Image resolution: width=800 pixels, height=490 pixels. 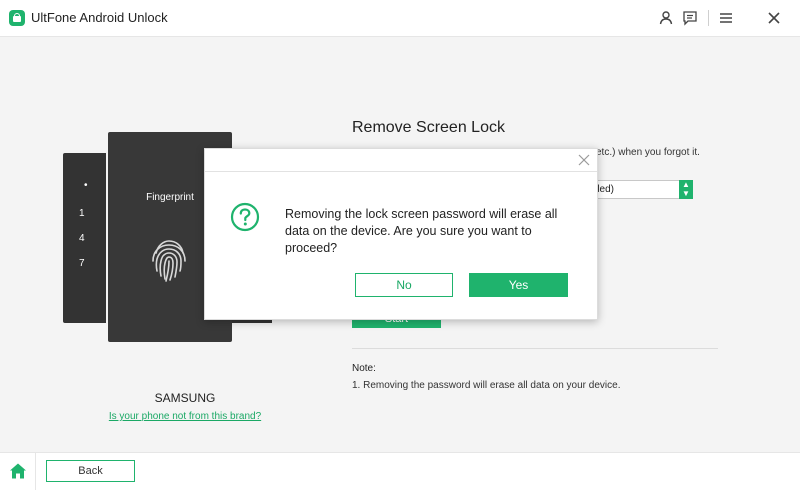 I want to click on app-title: UltFone Android Unlock, so click(x=99, y=17).